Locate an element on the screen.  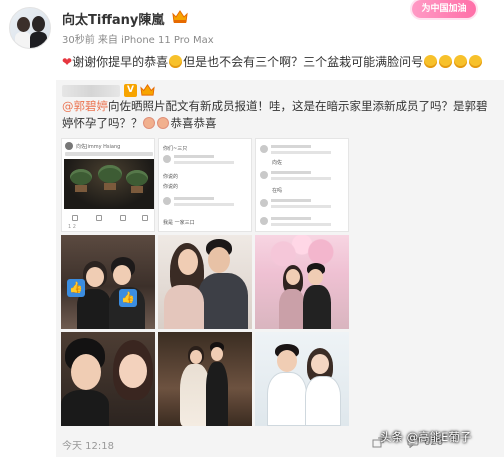
photo-thumbnail-2: 你们~三只 你说的 你说的 我是 一家三口 is located at coordinates (205, 185).